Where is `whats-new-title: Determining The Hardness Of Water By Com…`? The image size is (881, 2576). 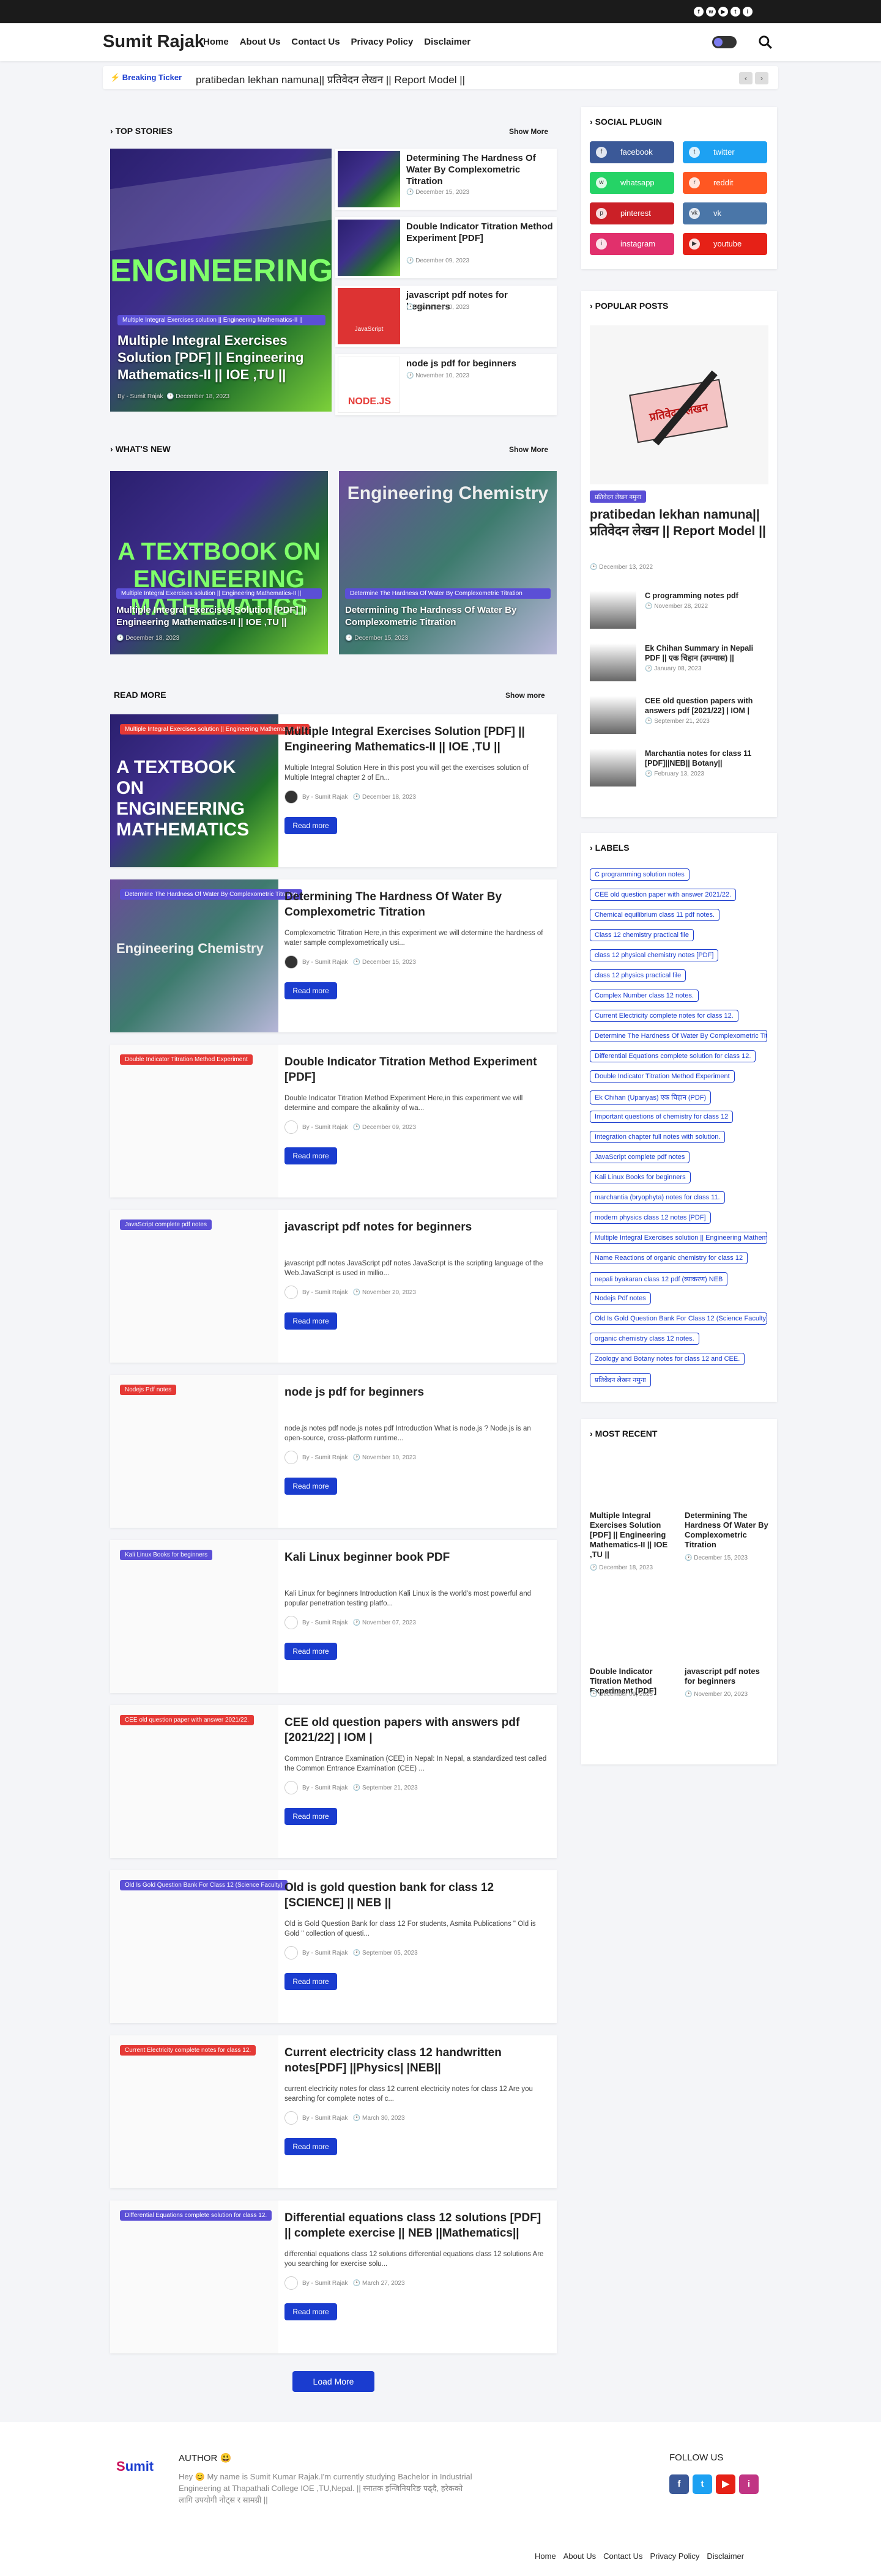
whats-new-title: Determining The Hardness Of Water By Com… is located at coordinates (448, 616).